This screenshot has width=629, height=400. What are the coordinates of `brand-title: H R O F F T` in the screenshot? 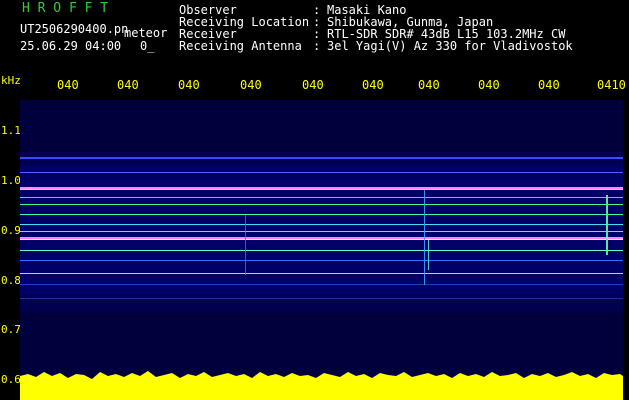 It's located at (65, 8).